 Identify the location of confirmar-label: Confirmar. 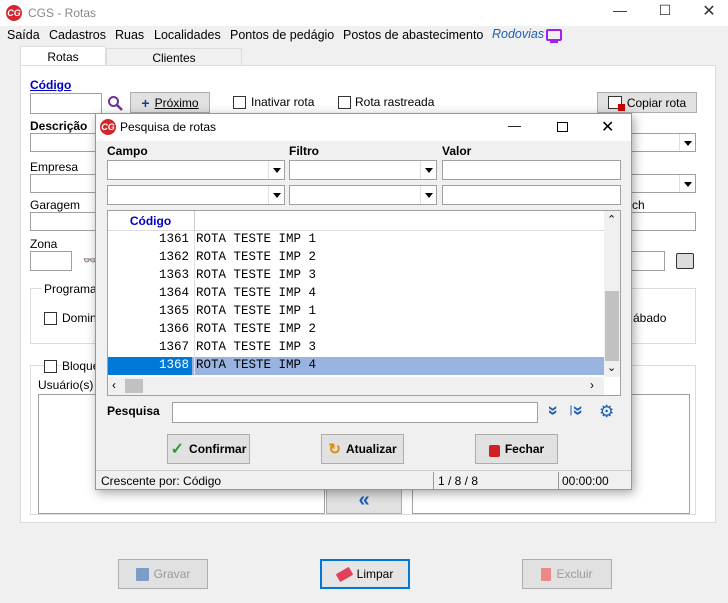
(218, 449).